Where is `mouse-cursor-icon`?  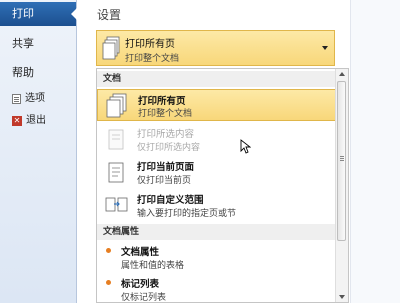 mouse-cursor-icon is located at coordinates (245, 146).